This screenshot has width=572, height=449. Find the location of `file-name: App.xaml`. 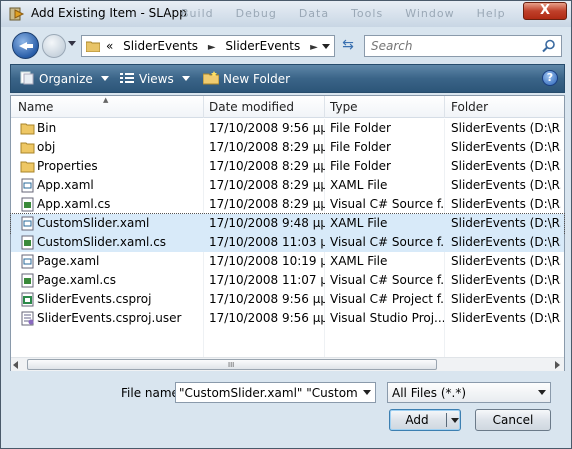

file-name: App.xaml is located at coordinates (65, 185).